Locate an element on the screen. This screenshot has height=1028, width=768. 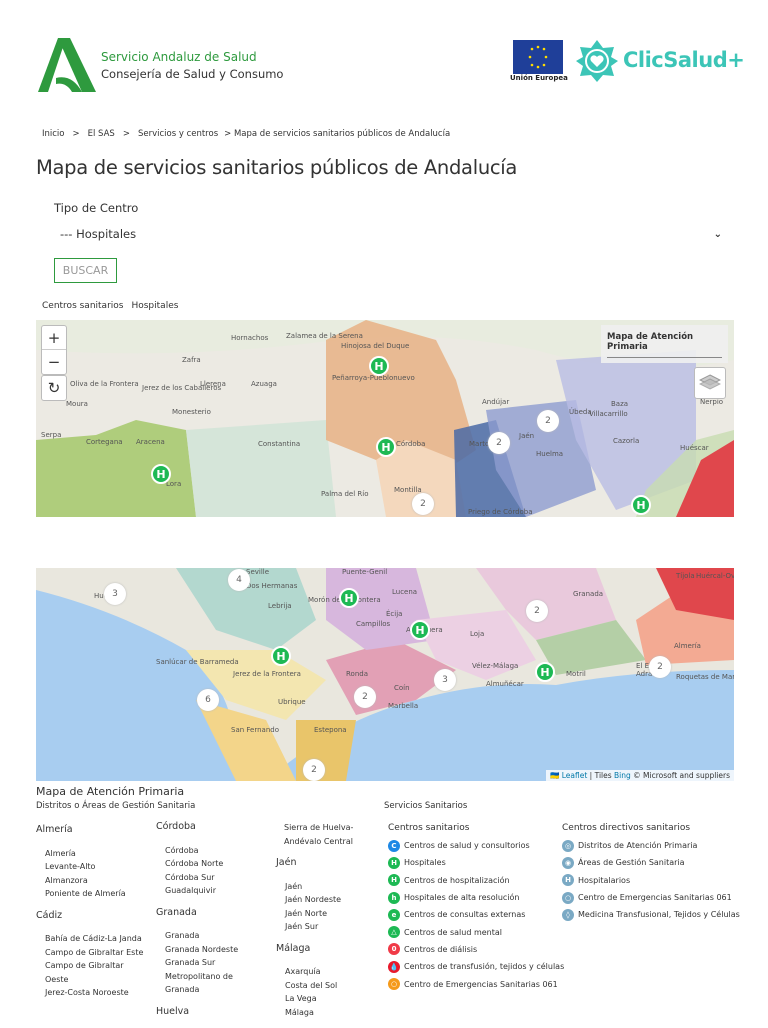
clicsalud-name: ClicSalud+ is located at coordinates (684, 60).